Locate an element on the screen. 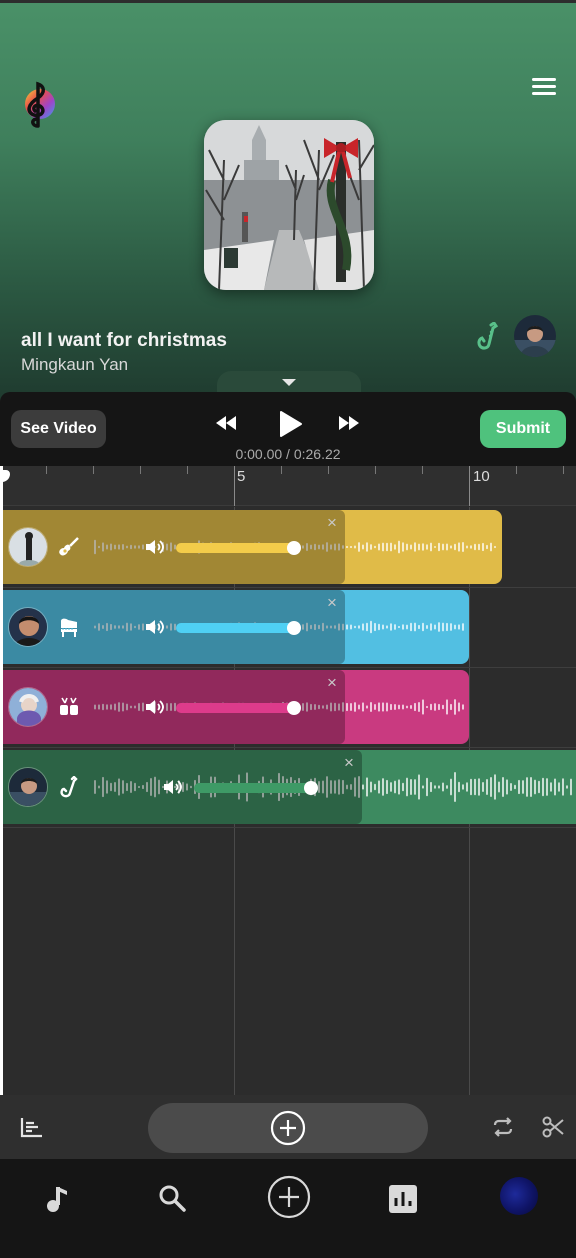 The image size is (576, 1258). fast-forward-icon is located at coordinates (349, 425).